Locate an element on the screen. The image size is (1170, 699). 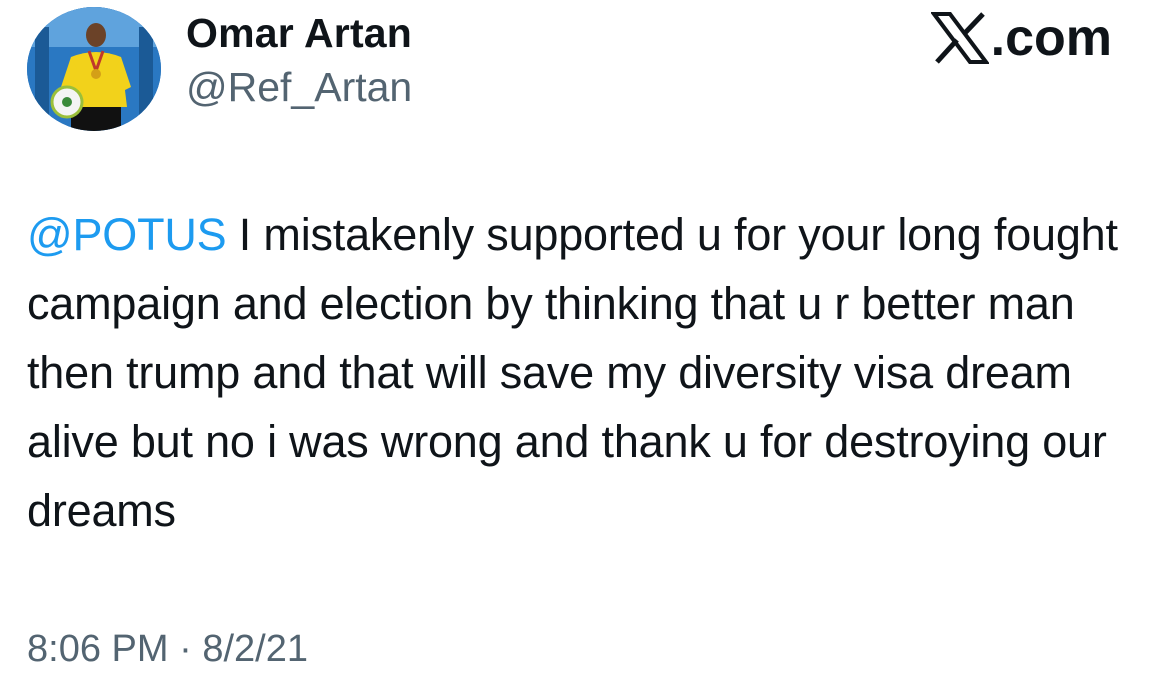
brand-watermark: .com is located at coordinates (1021, 38).